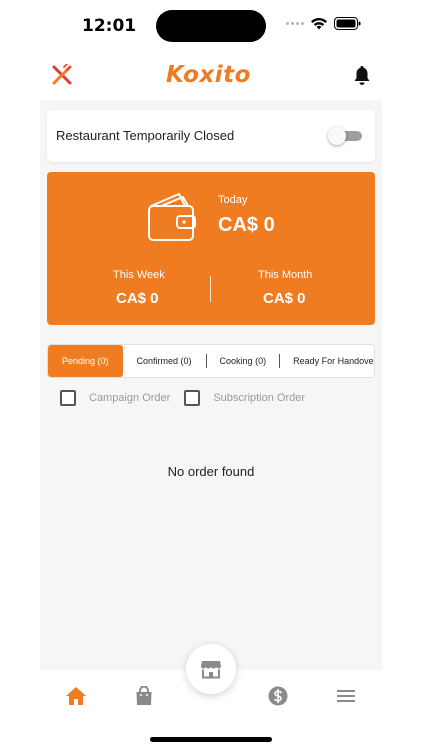 The width and height of the screenshot is (422, 750). I want to click on store-icon, so click(211, 670).